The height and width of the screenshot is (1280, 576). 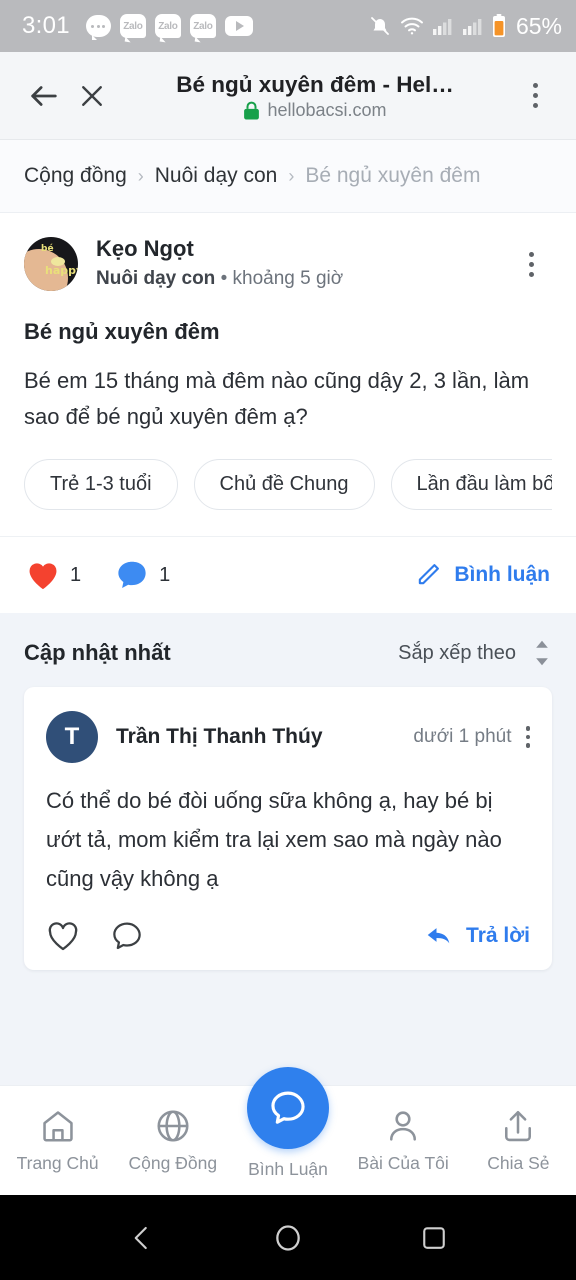 I want to click on home-icon, so click(x=58, y=1126).